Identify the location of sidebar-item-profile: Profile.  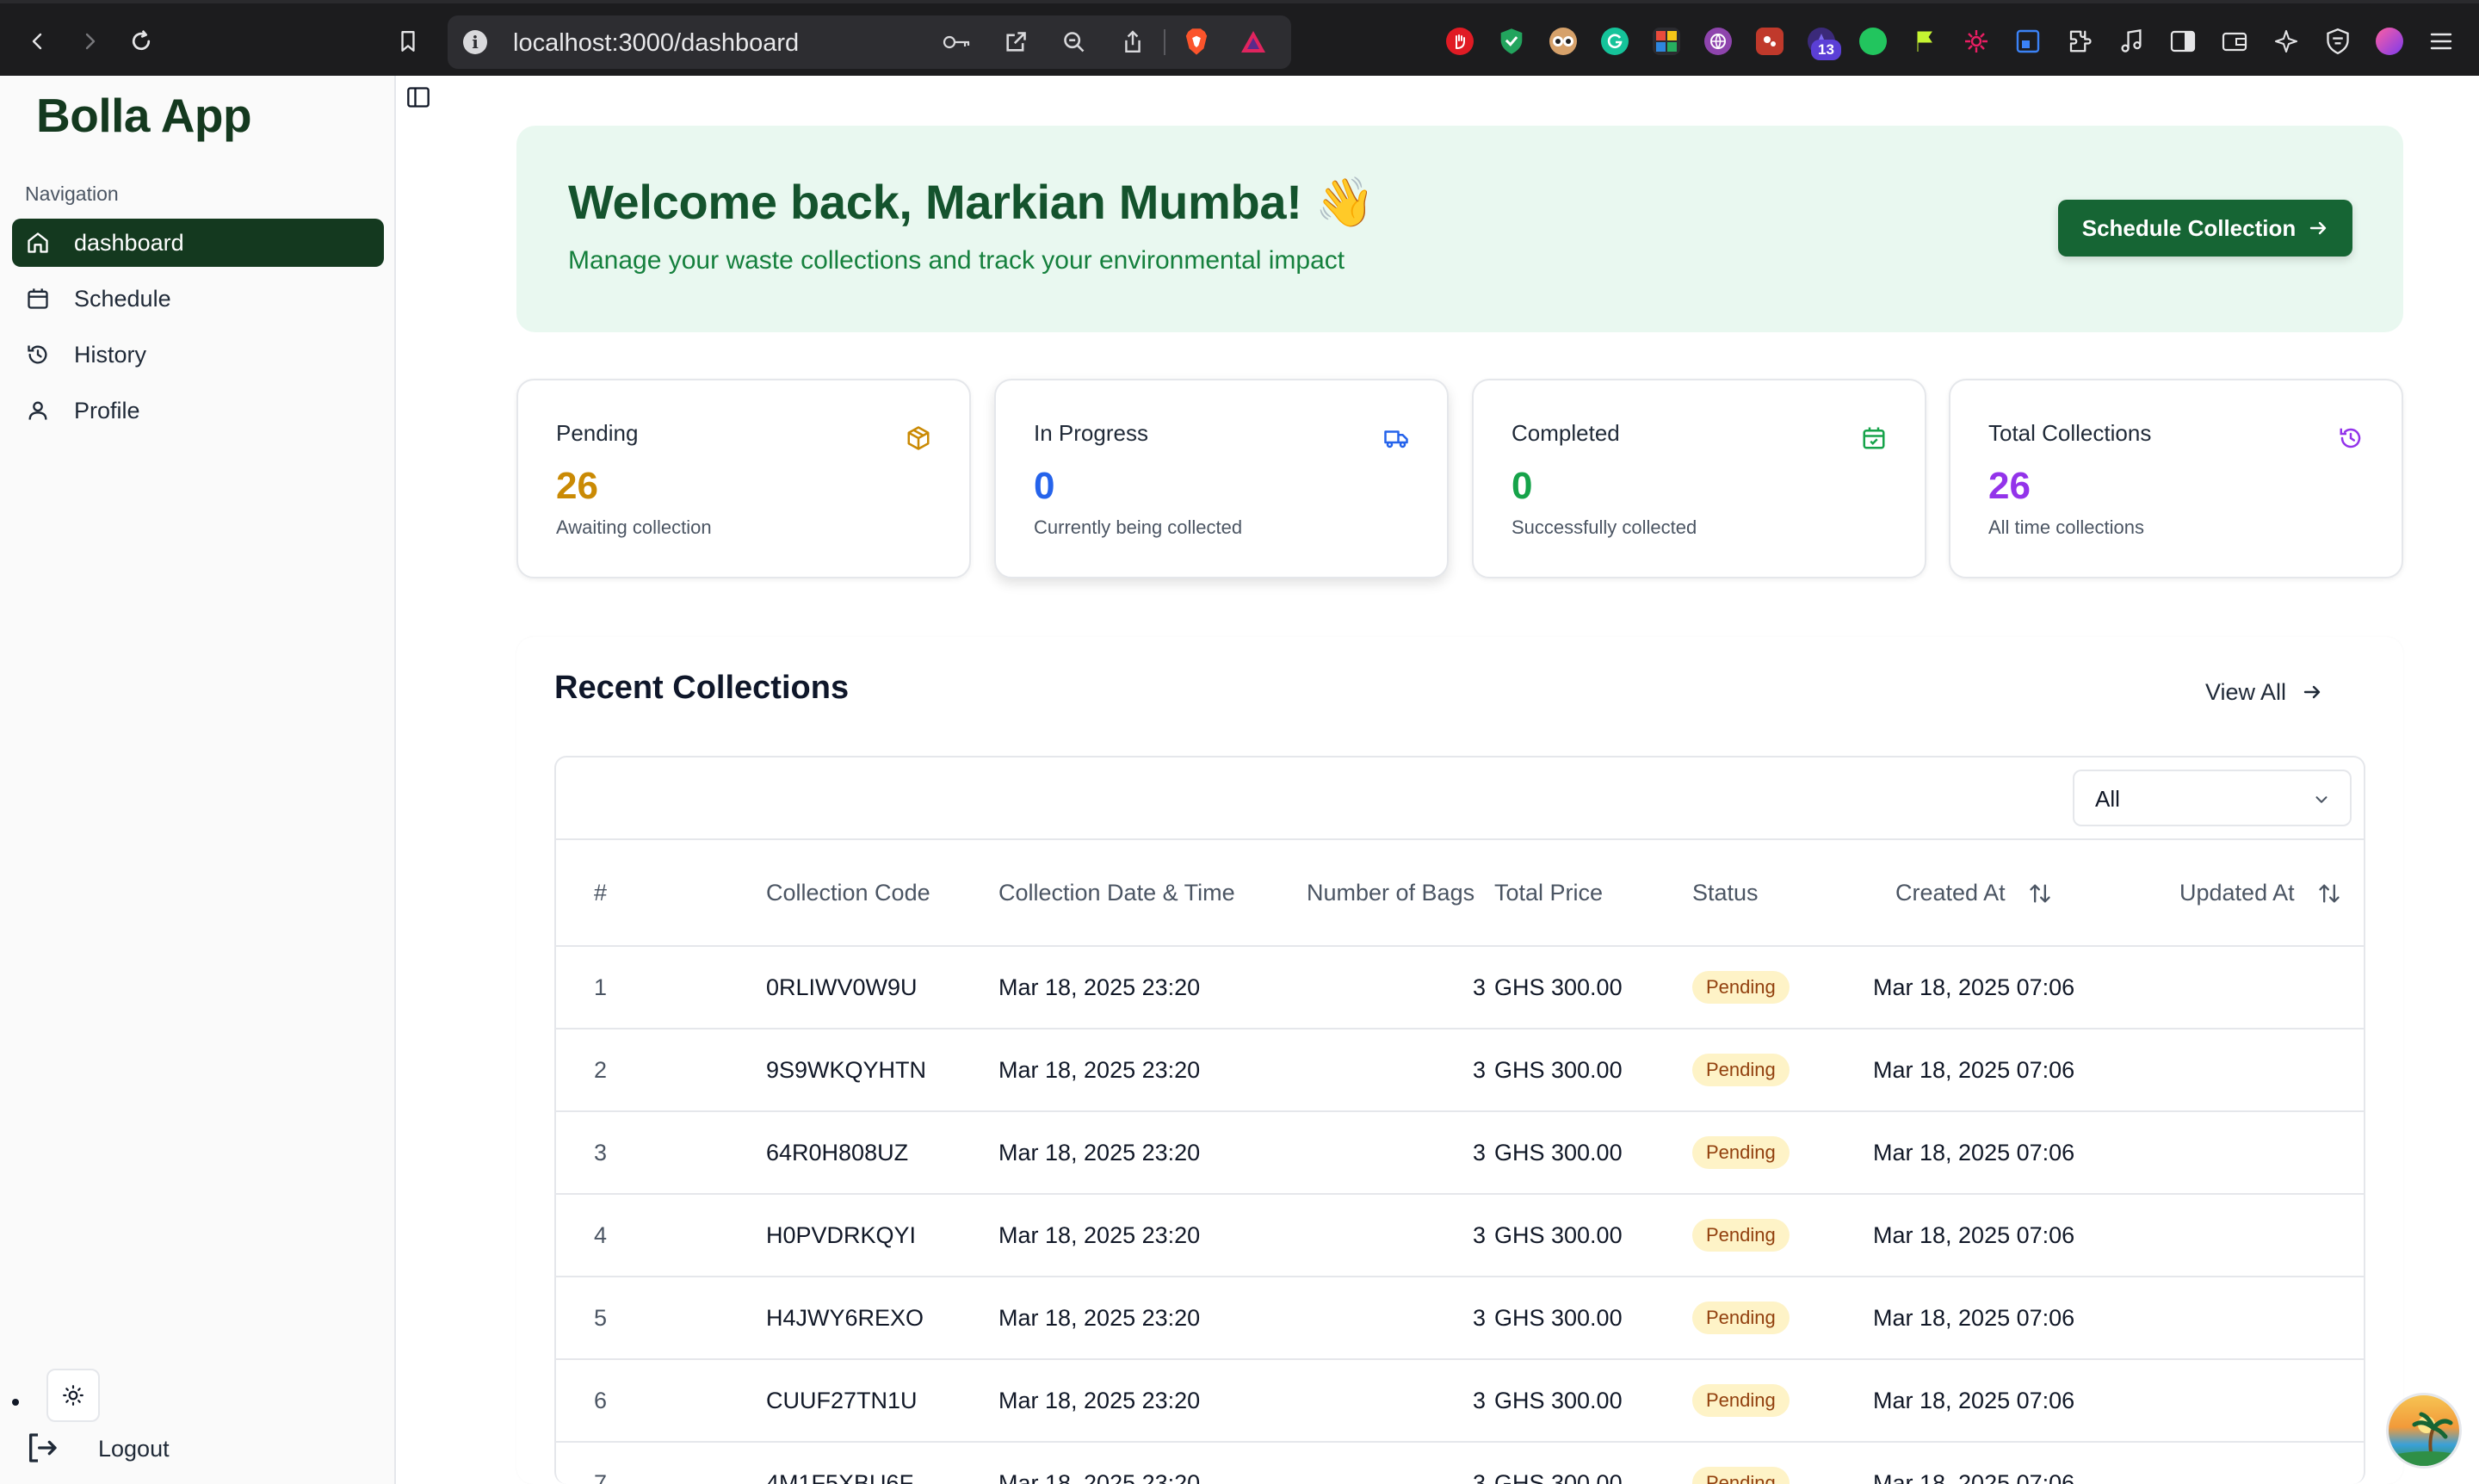
(198, 410).